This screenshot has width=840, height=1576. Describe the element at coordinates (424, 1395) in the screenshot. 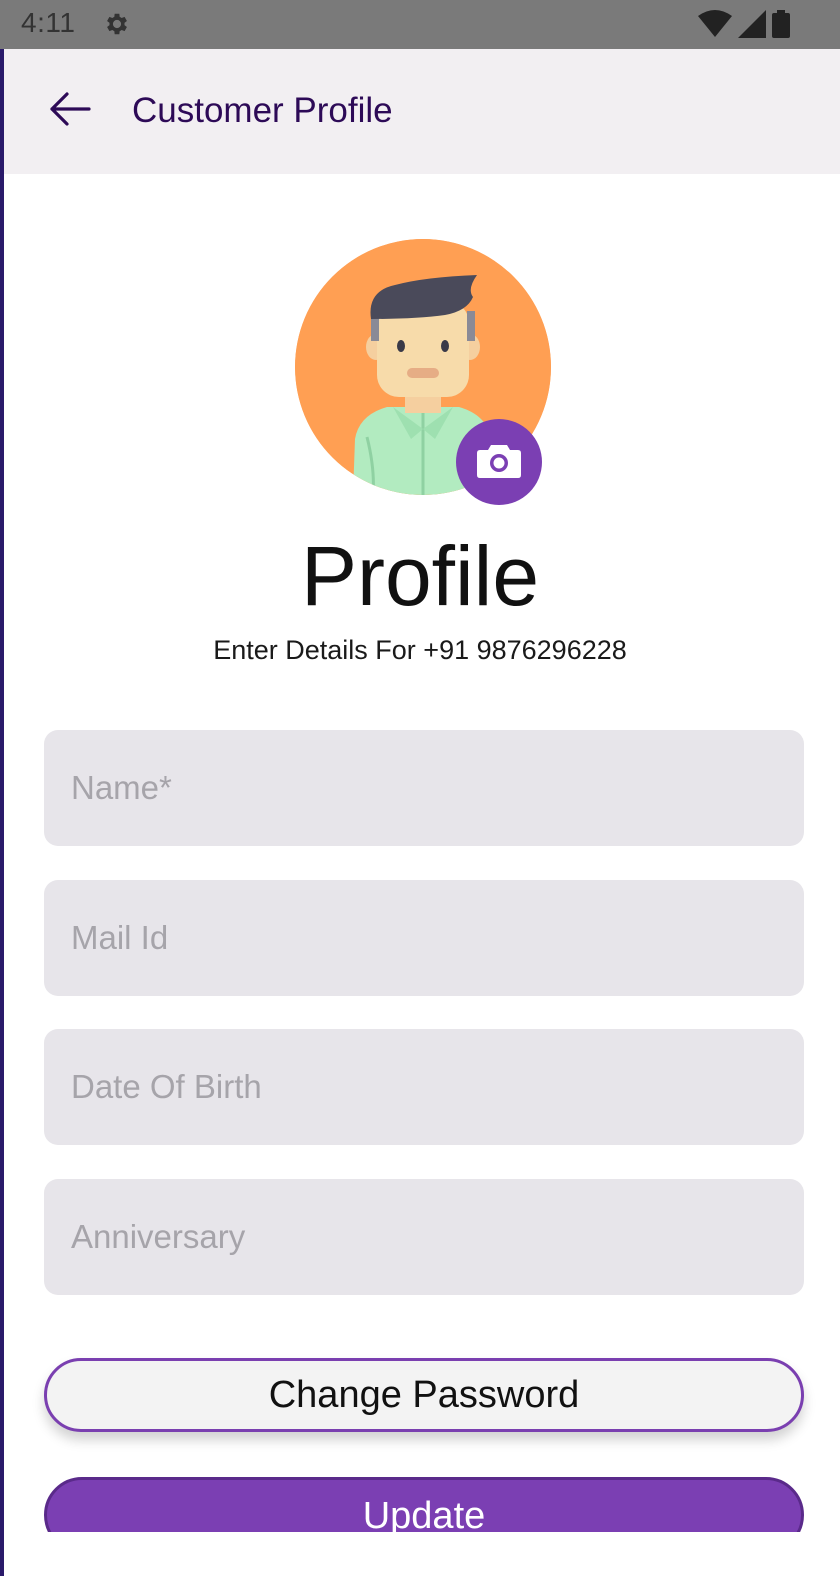

I see `change-password-button: Change Password` at that location.